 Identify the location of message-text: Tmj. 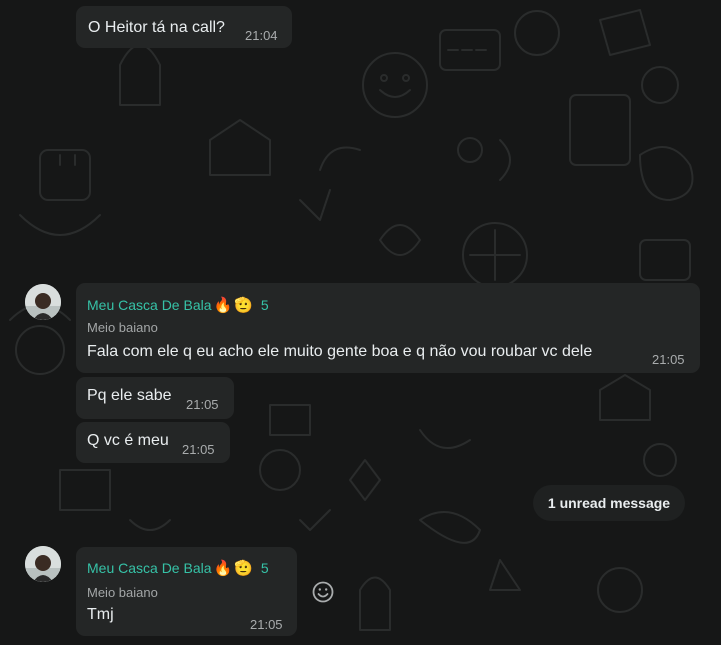
(100, 614).